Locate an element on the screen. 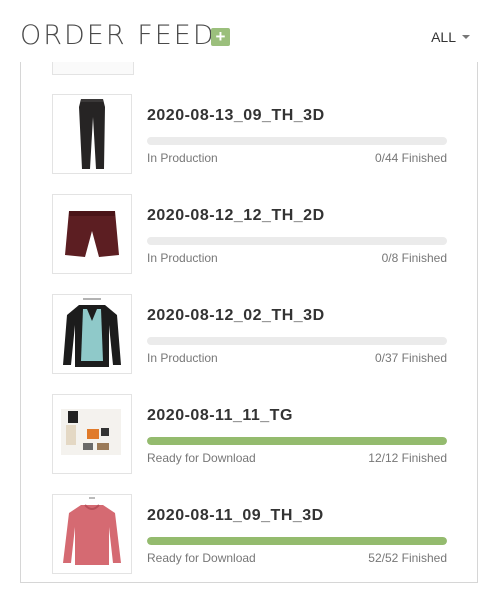 This screenshot has height=598, width=500. filter-dropdown: ALL is located at coordinates (450, 37).